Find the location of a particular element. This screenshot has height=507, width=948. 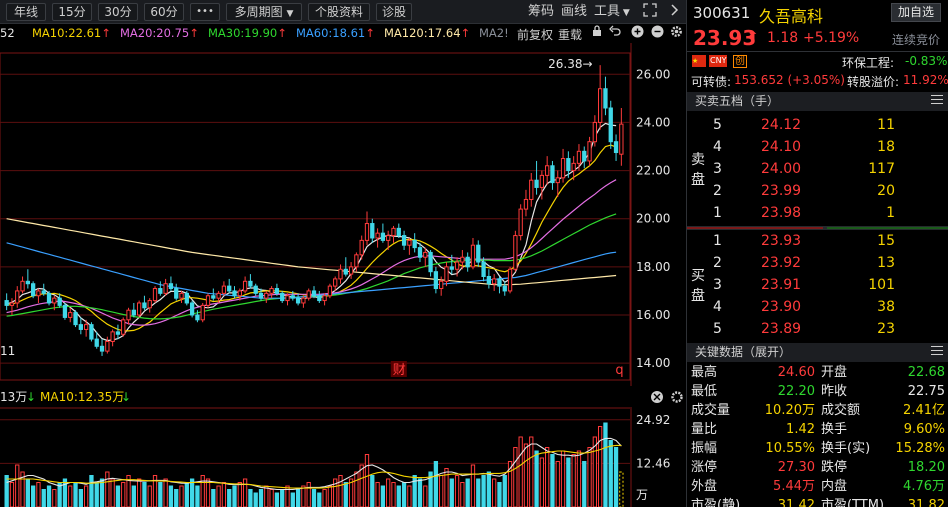

buy-level-4: 4 23.90 38 is located at coordinates (830, 307).